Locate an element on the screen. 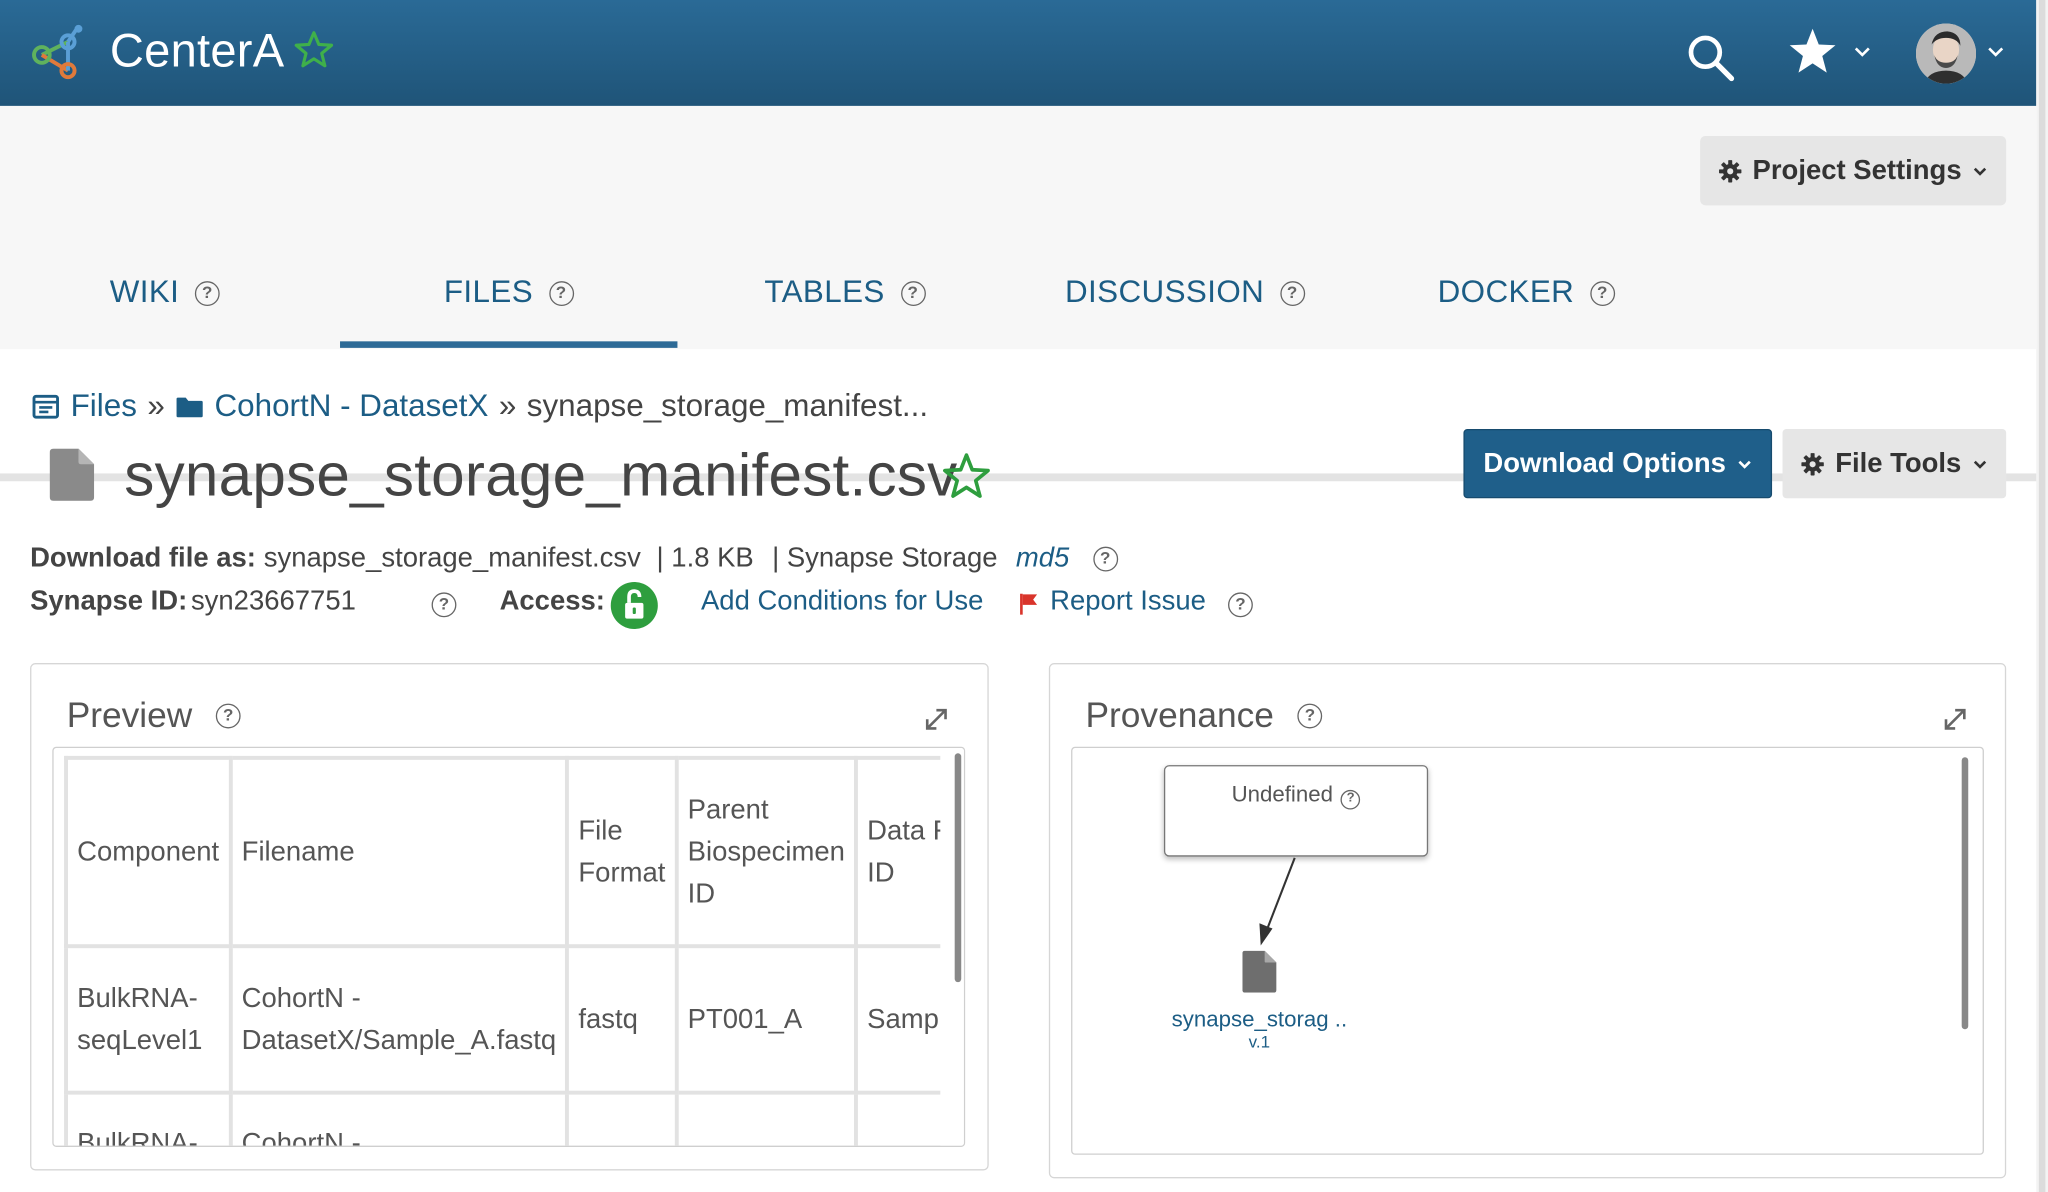 This screenshot has width=2048, height=1192. tab-docker-label: DOCKER is located at coordinates (1506, 292).